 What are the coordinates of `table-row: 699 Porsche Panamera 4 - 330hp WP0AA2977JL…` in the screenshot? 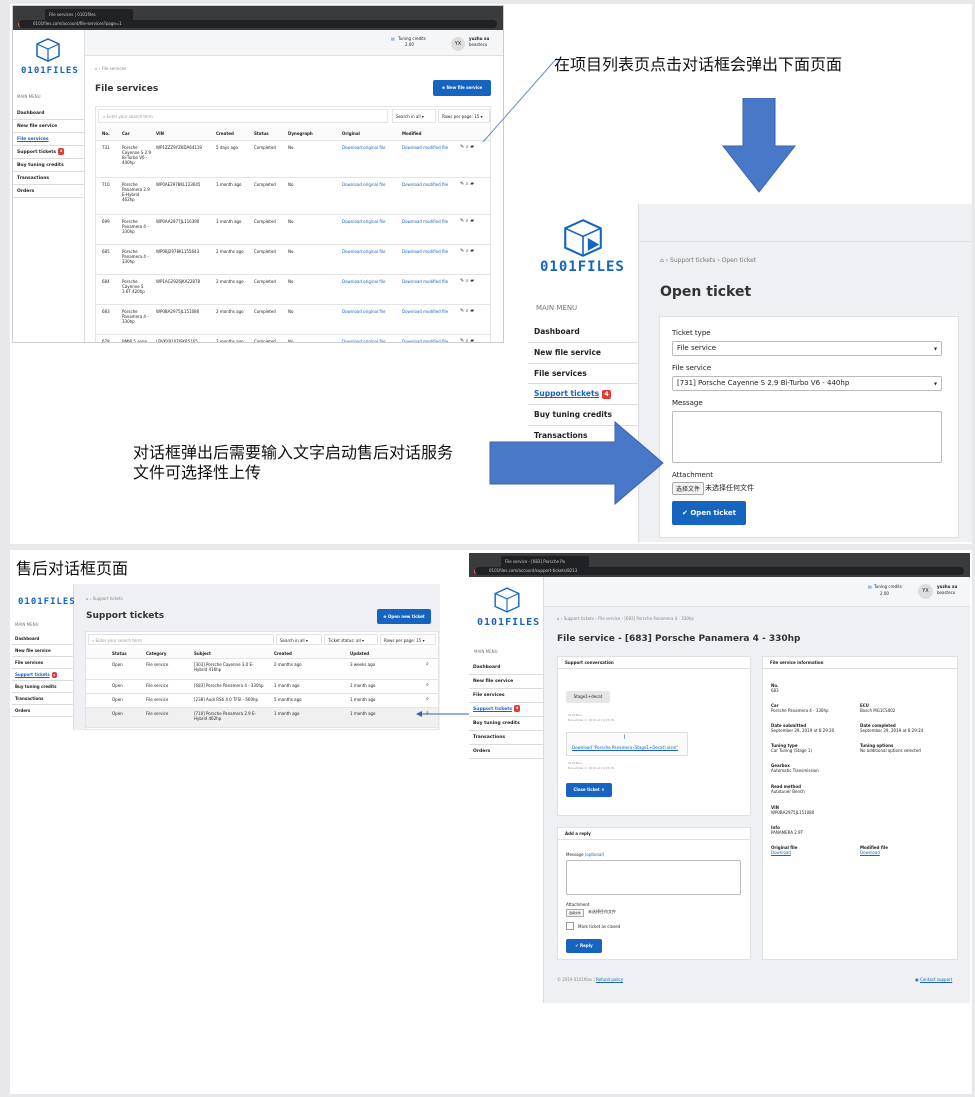 It's located at (293, 230).